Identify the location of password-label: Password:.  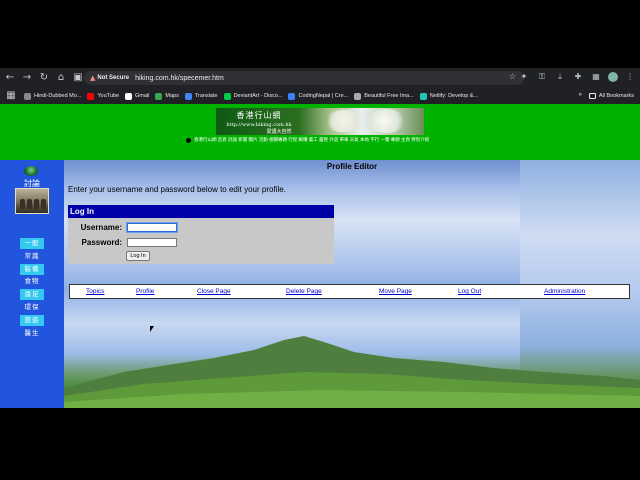
(101, 242).